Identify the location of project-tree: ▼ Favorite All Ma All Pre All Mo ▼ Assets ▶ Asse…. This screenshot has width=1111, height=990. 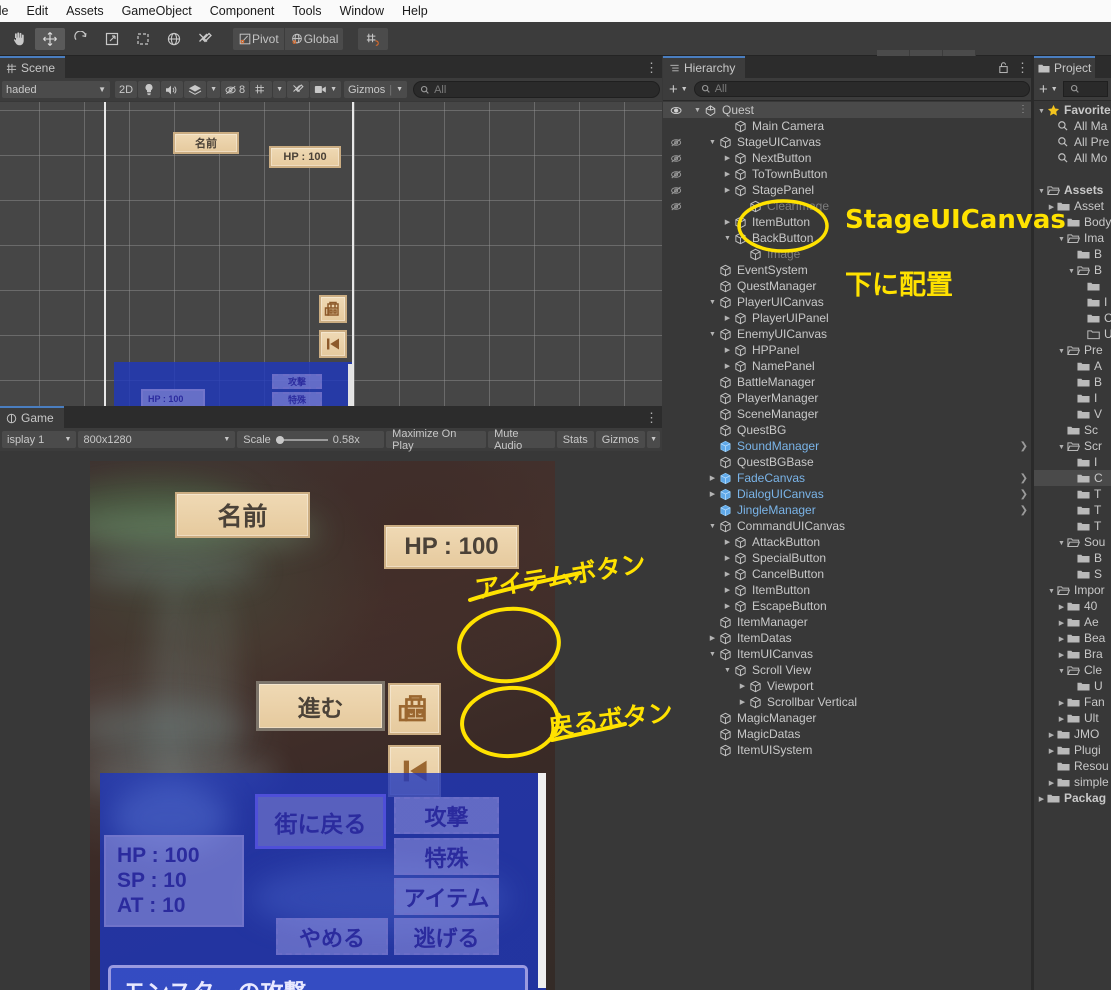
(1072, 546).